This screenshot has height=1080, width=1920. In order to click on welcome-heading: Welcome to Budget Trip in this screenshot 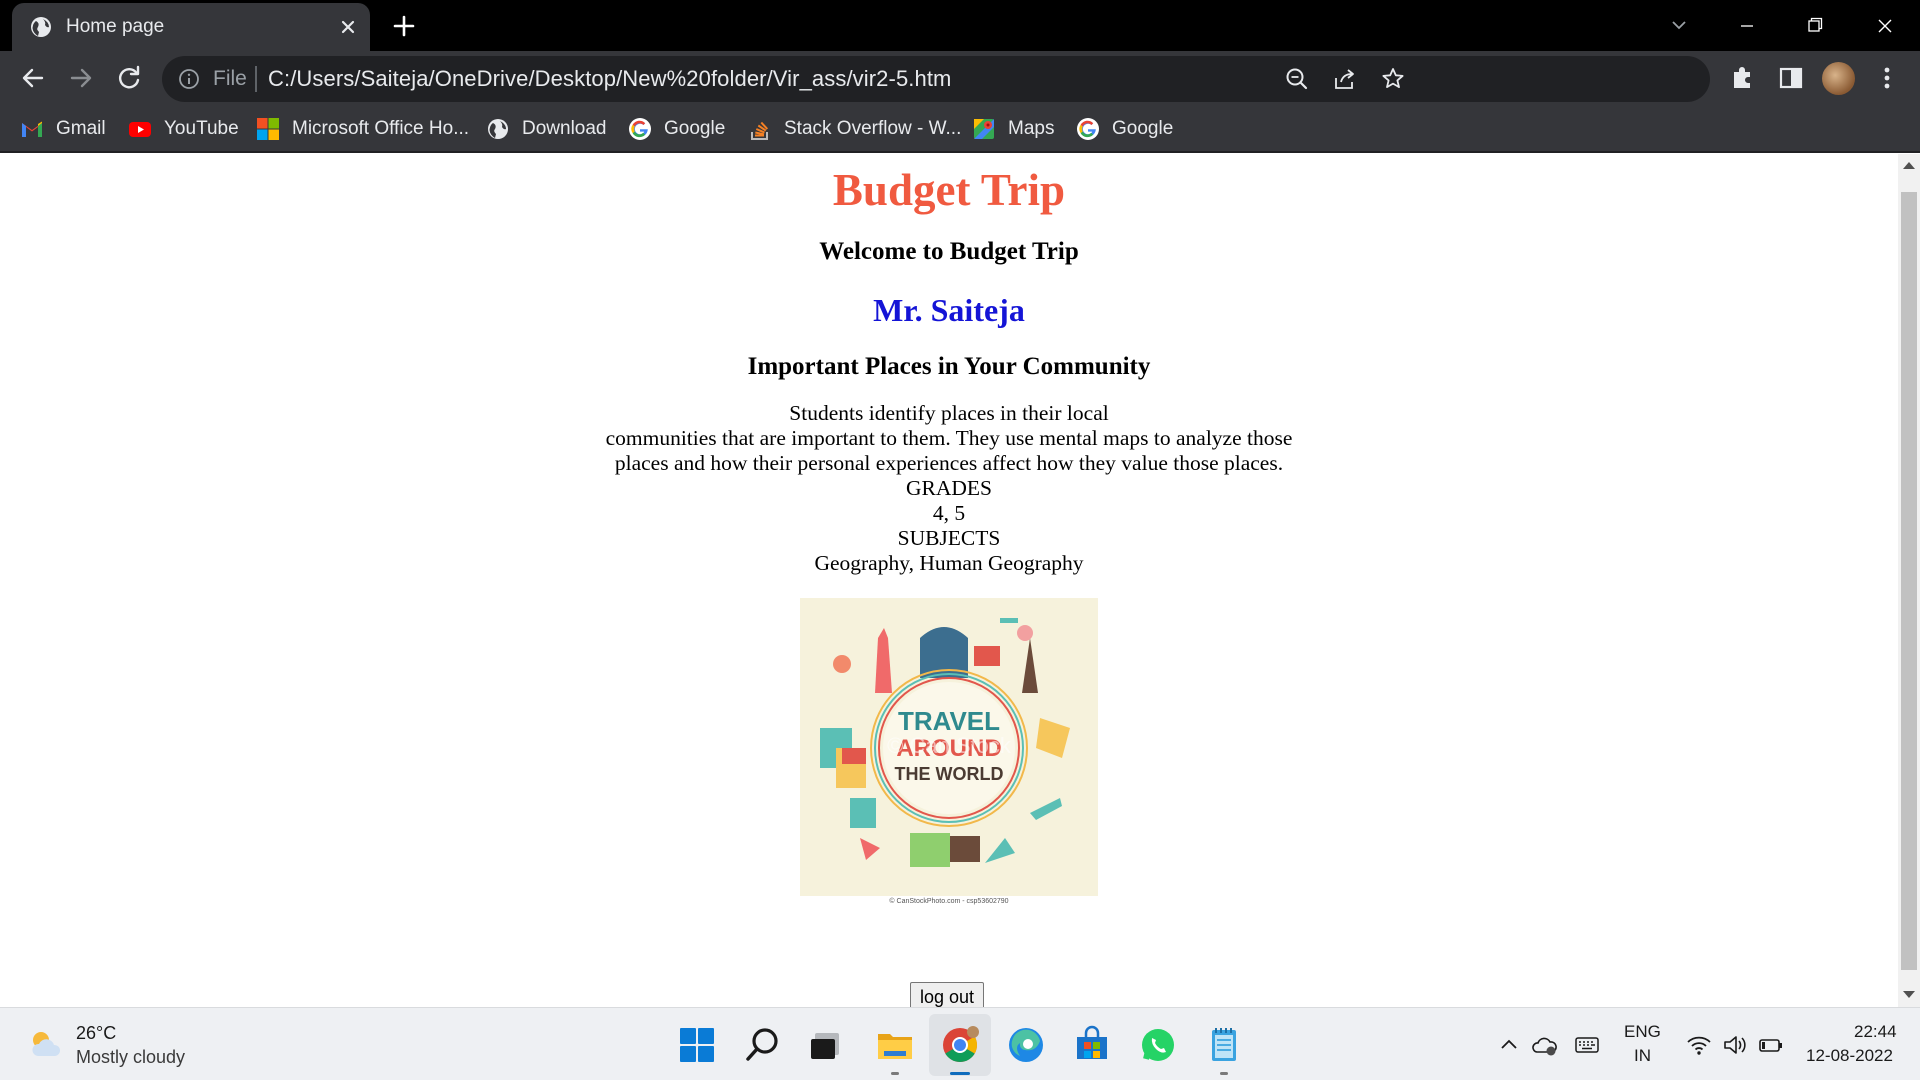, I will do `click(949, 251)`.